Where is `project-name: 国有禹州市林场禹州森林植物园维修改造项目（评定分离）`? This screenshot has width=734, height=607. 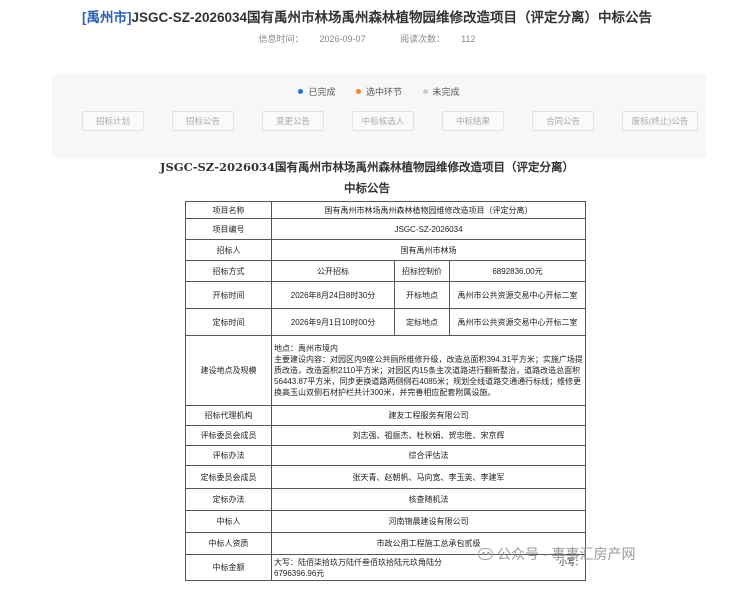 project-name: 国有禹州市林场禹州森林植物园维修改造项目（评定分离） is located at coordinates (428, 210).